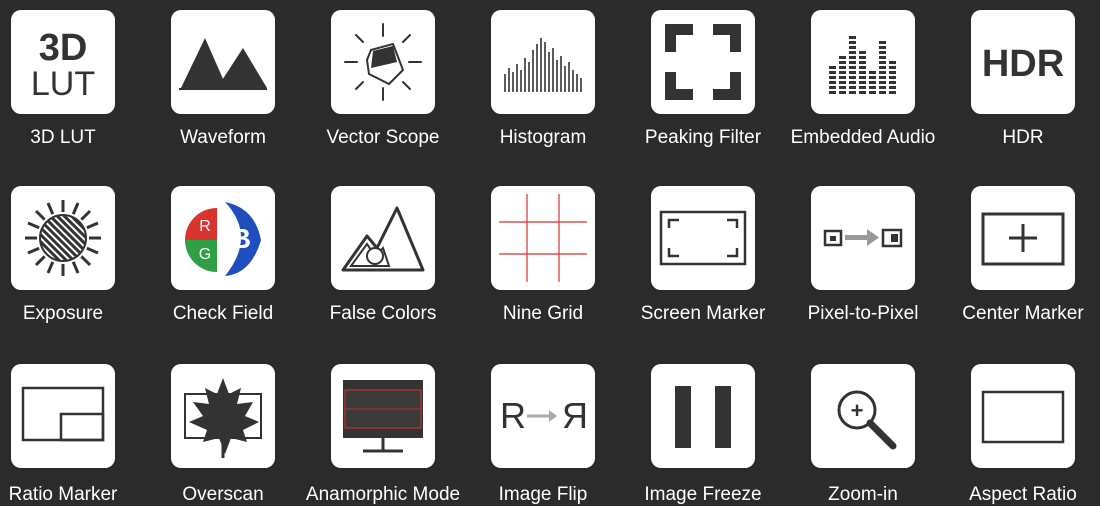  What do you see at coordinates (543, 62) in the screenshot?
I see `histogram-icon` at bounding box center [543, 62].